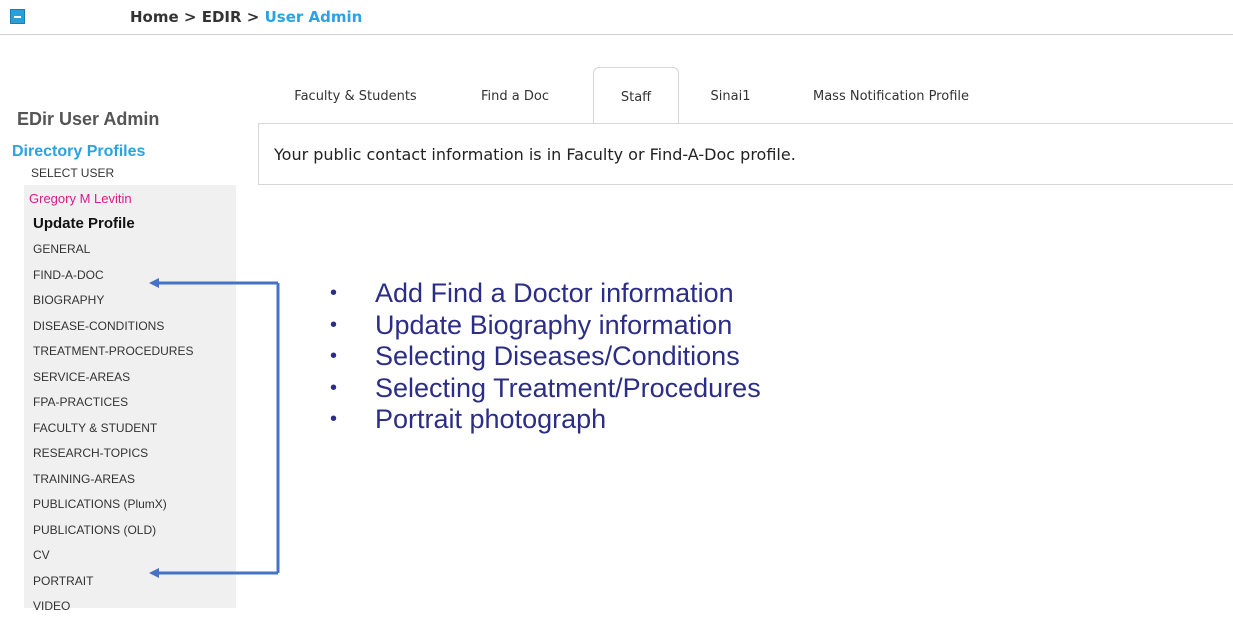 The image size is (1233, 624). Describe the element at coordinates (891, 95) in the screenshot. I see `tab-mass-notification-profile: Mass Notification Profile` at that location.